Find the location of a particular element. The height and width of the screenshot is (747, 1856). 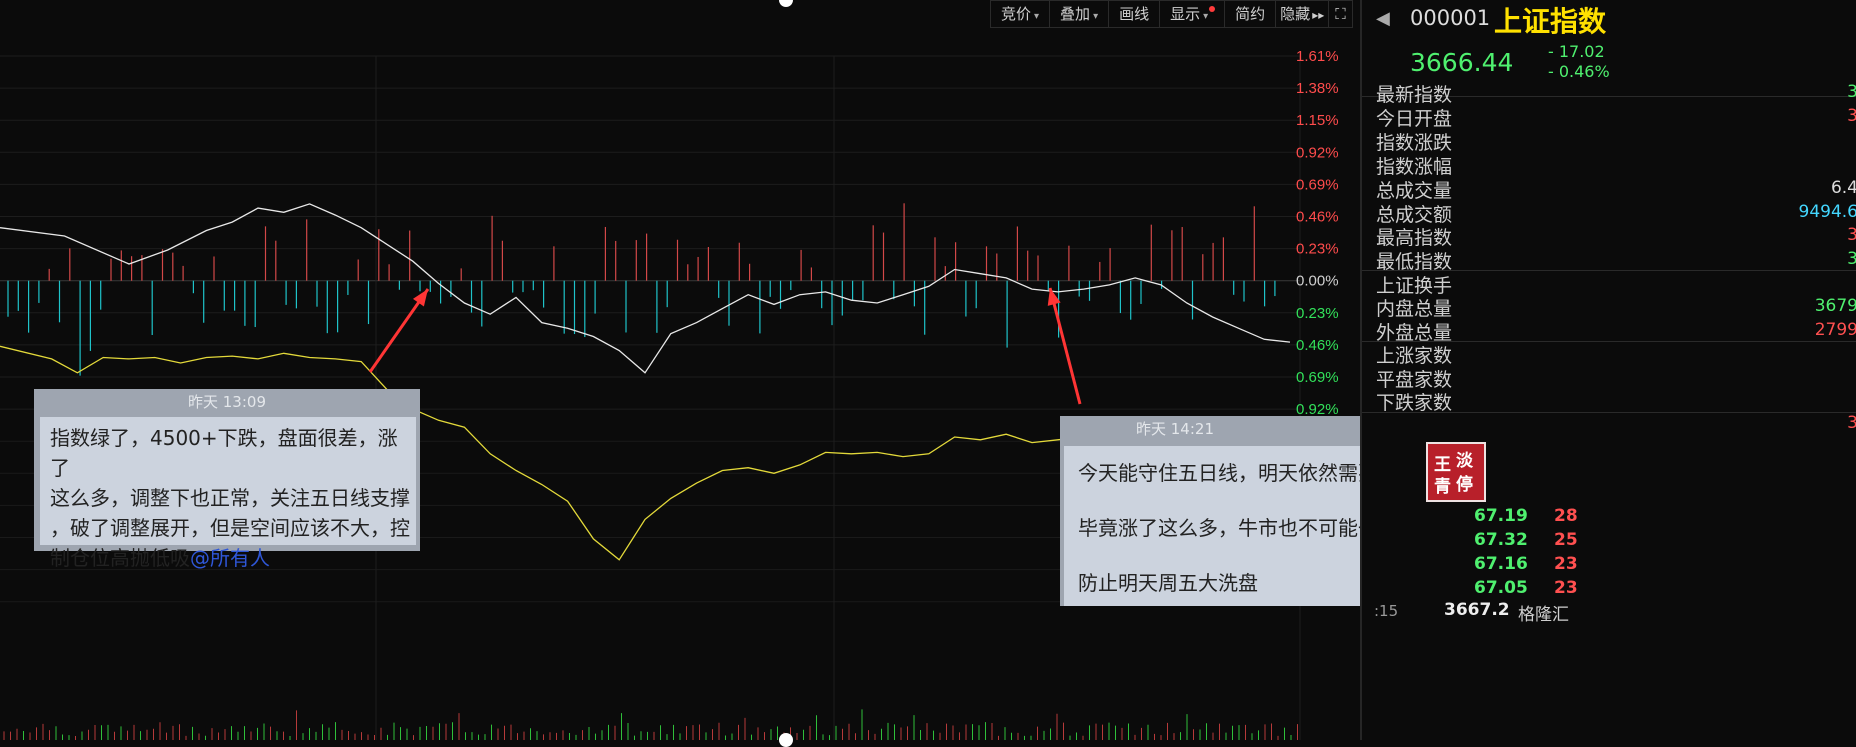

quote-value: 2799 is located at coordinates (1835, 330).